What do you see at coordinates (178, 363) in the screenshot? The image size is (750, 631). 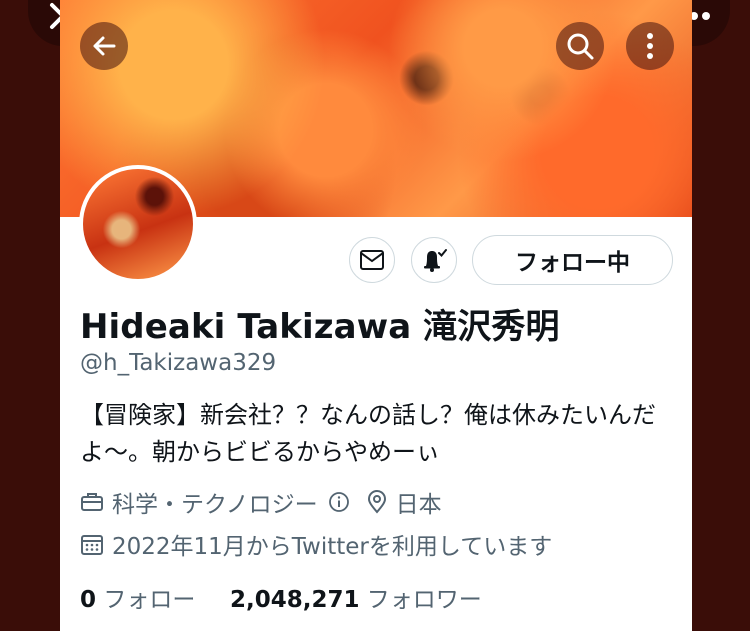 I see `user-handle: @h_Takizawa329` at bounding box center [178, 363].